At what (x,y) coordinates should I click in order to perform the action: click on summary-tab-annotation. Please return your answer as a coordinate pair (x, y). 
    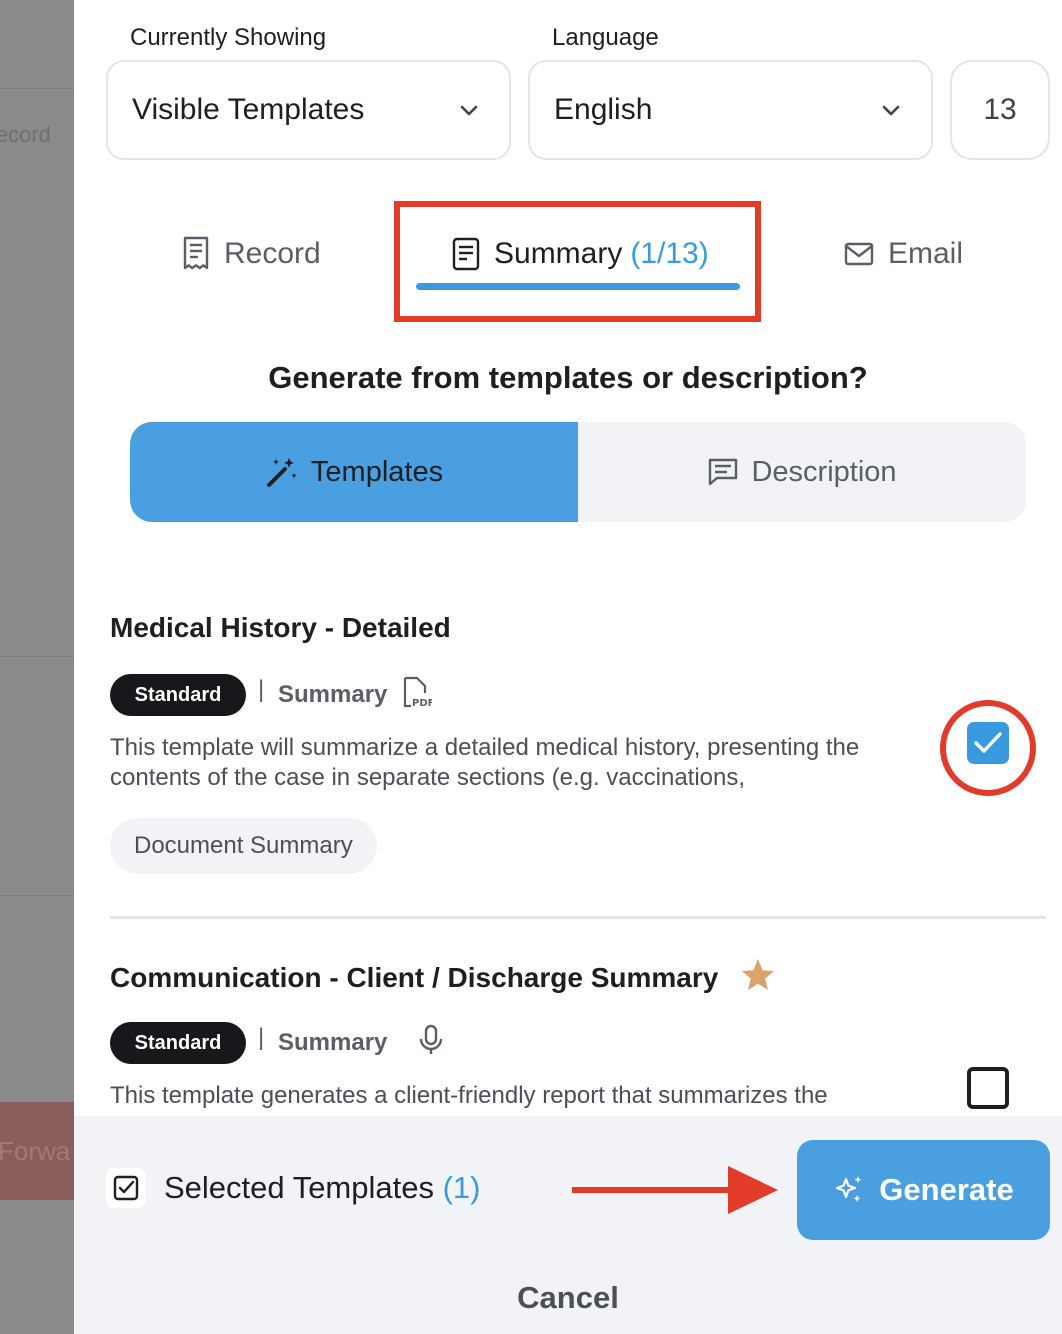
    Looking at the image, I should click on (577, 261).